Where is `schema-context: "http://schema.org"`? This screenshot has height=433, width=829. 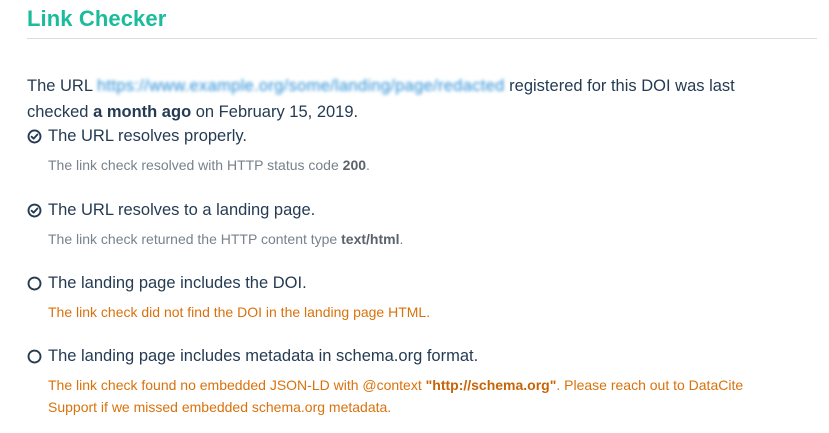 schema-context: "http://schema.org" is located at coordinates (491, 385).